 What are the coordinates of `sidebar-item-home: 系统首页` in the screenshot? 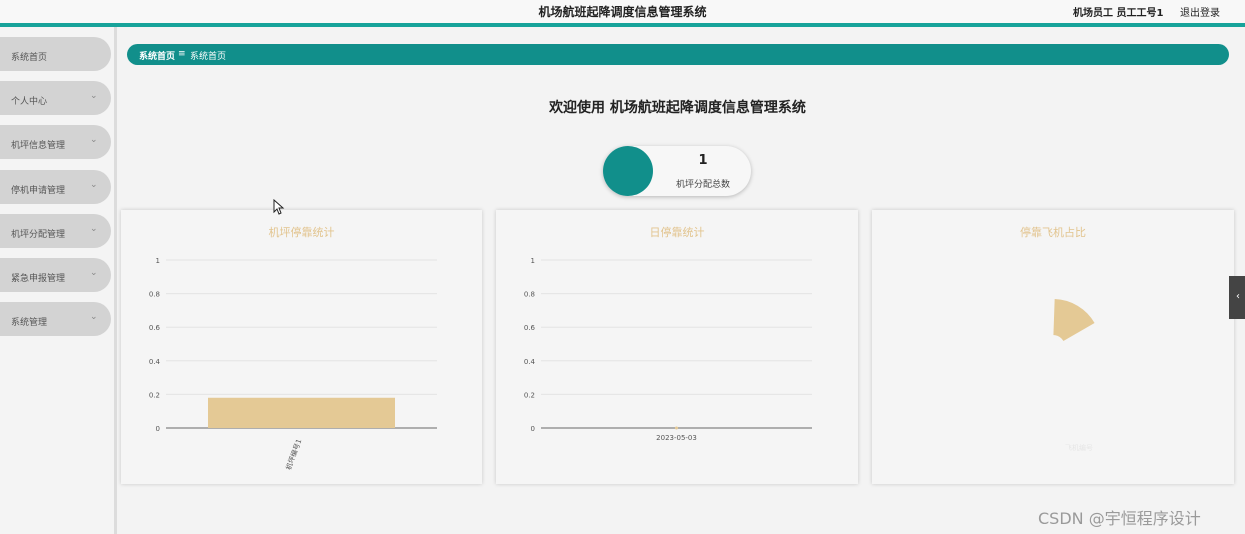 It's located at (55, 54).